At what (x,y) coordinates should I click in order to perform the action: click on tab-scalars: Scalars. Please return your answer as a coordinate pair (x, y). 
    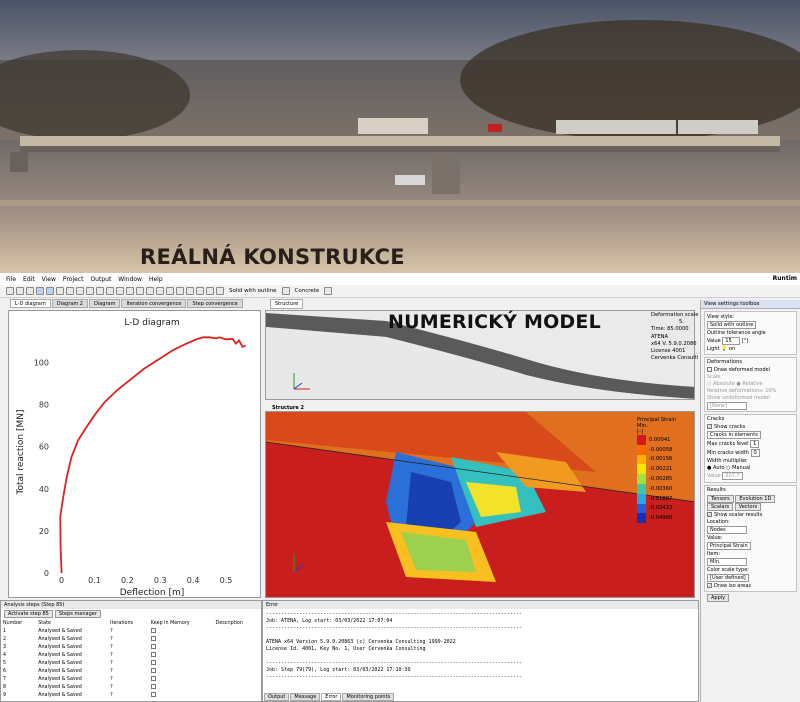
    Looking at the image, I should click on (720, 507).